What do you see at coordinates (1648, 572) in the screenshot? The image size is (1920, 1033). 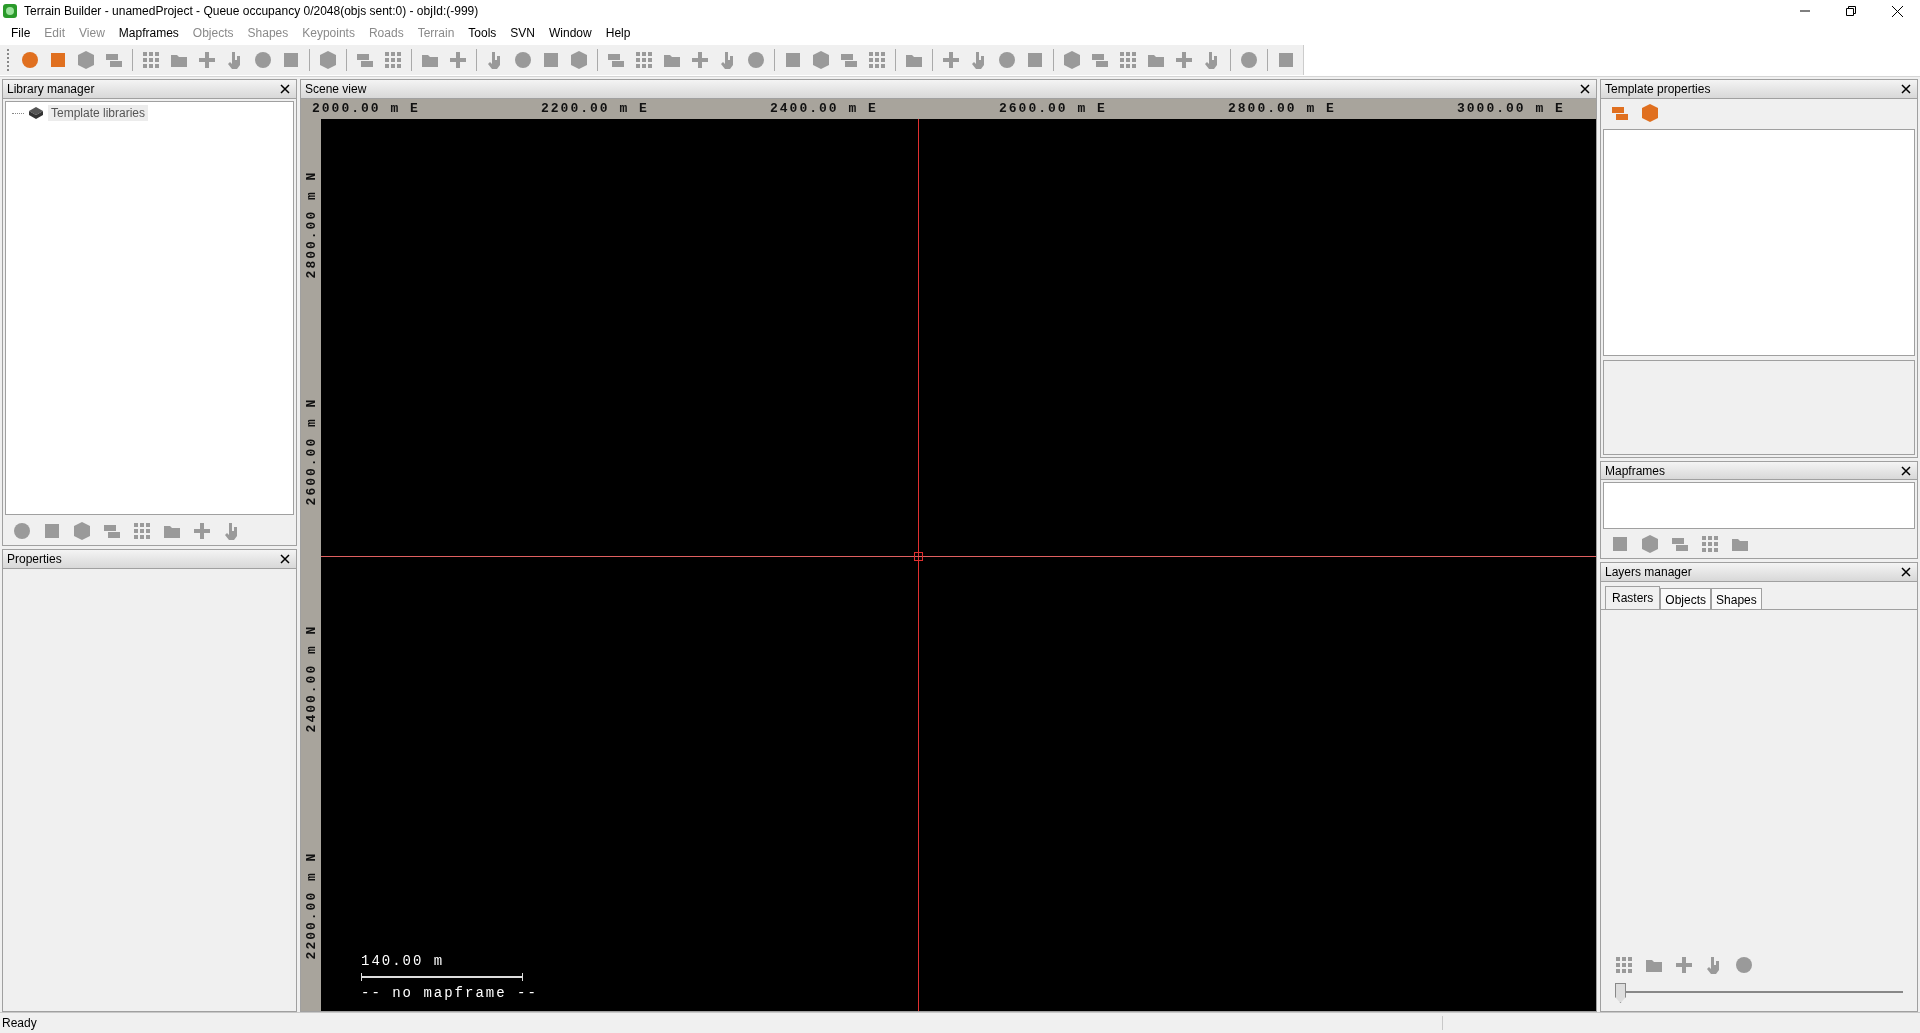 I see `panel-title: Layers manager` at bounding box center [1648, 572].